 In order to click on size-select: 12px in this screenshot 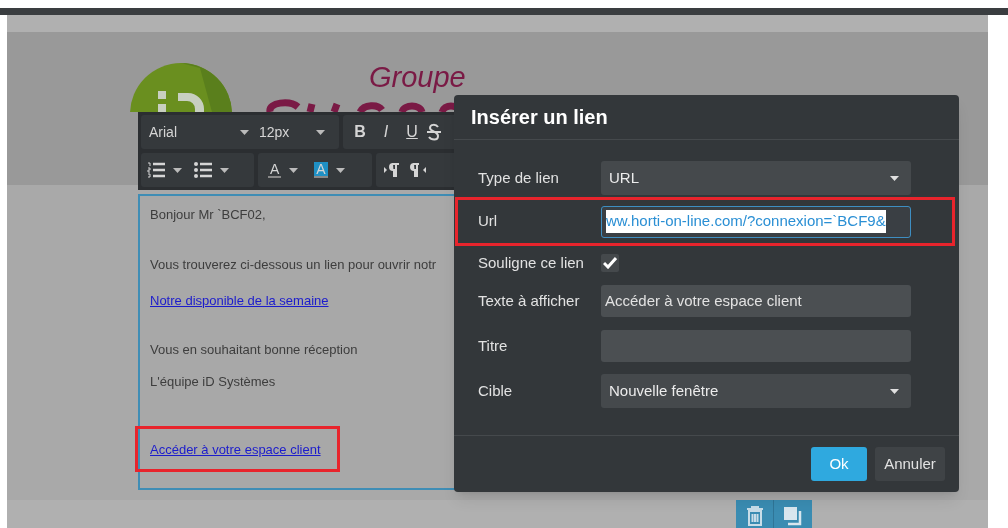, I will do `click(292, 132)`.